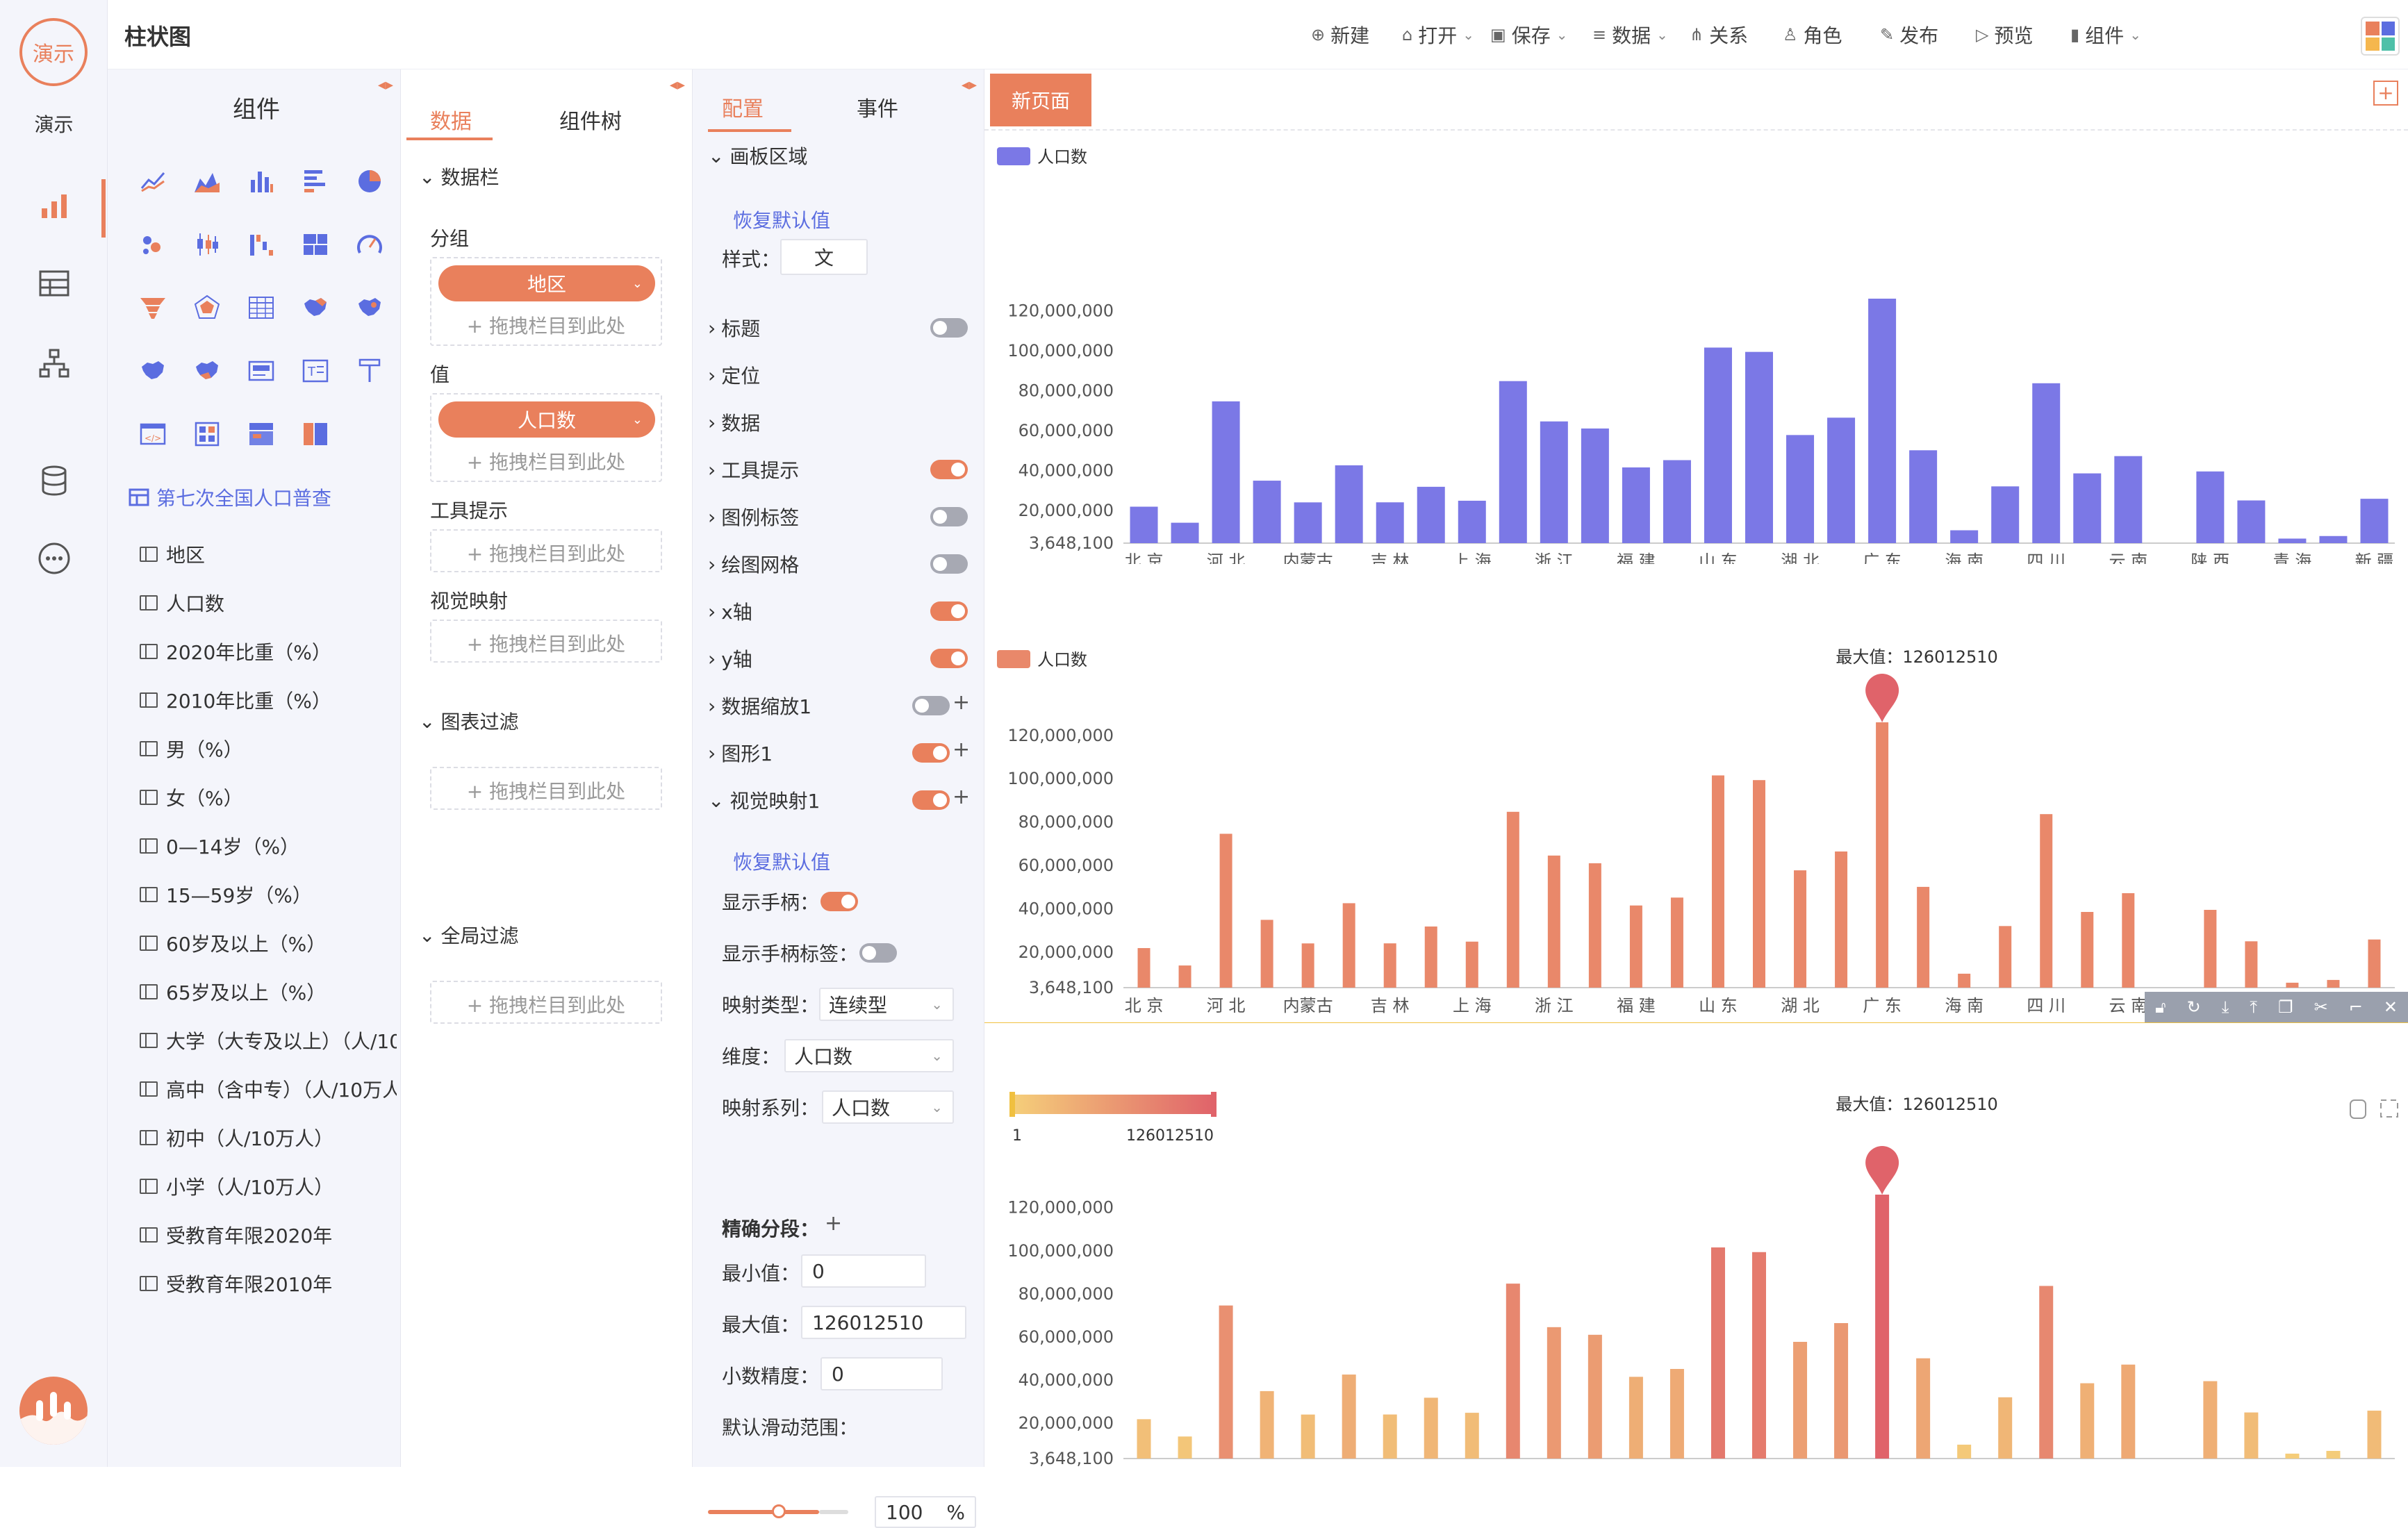 The height and width of the screenshot is (1528, 2408). I want to click on toolbar-relation-button: ⋔ 关系, so click(1719, 35).